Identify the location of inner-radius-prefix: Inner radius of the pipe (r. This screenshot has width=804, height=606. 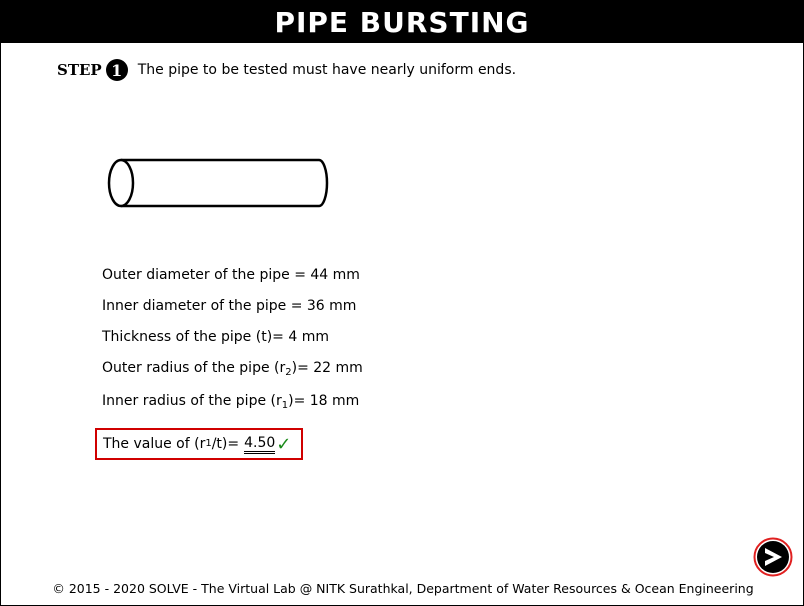
(192, 401).